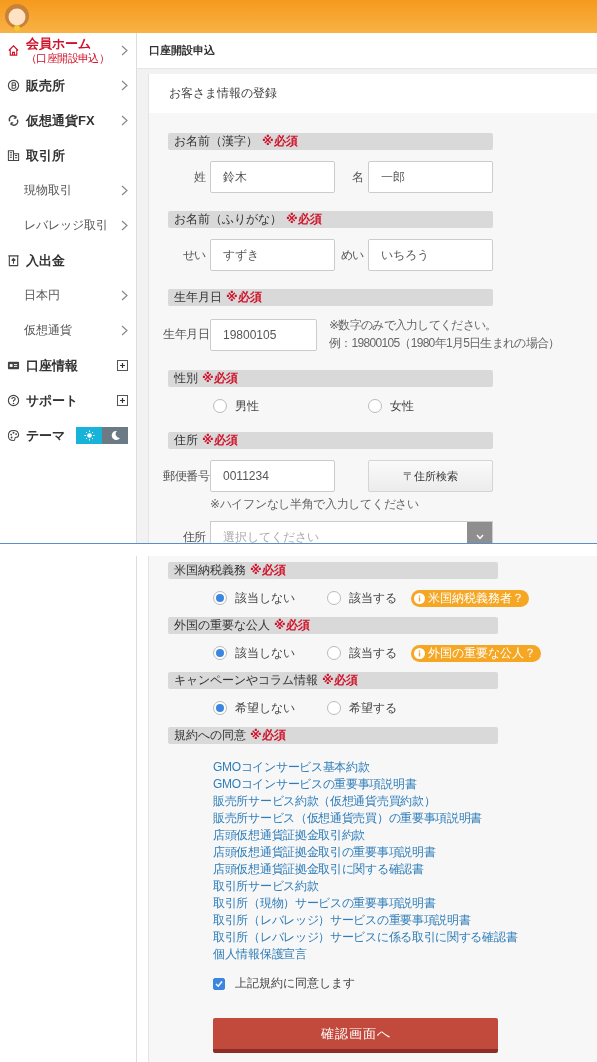 Image resolution: width=597 pixels, height=1062 pixels. What do you see at coordinates (365, 869) in the screenshot?
I see `terms-link: 店頭仮想通貨証拠金取引に関する確認書` at bounding box center [365, 869].